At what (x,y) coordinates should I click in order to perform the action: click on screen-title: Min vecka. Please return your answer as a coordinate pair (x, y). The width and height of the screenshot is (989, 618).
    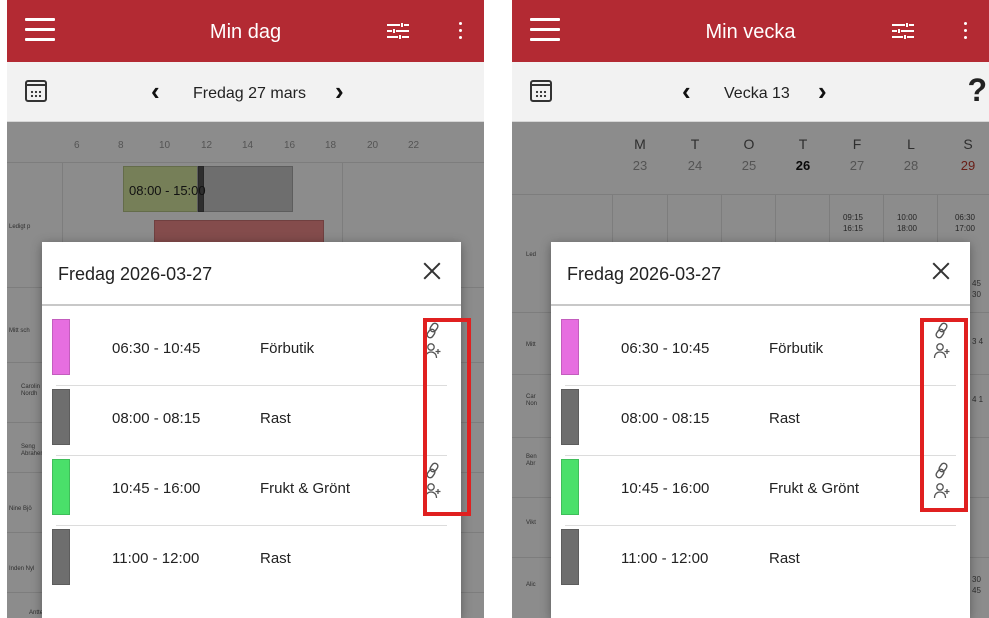
    Looking at the image, I should click on (750, 32).